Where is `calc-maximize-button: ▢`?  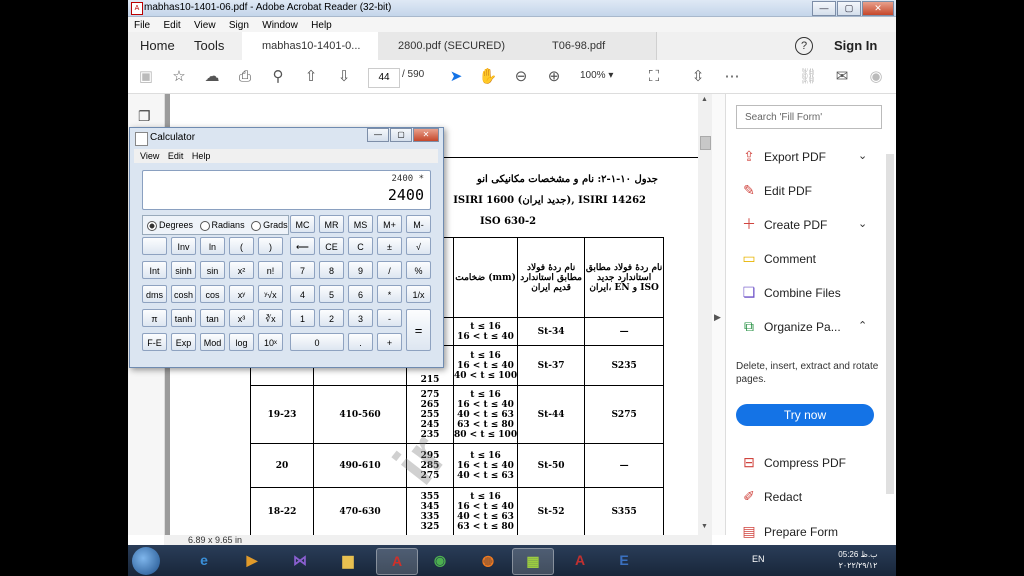
calc-maximize-button: ▢ is located at coordinates (401, 135).